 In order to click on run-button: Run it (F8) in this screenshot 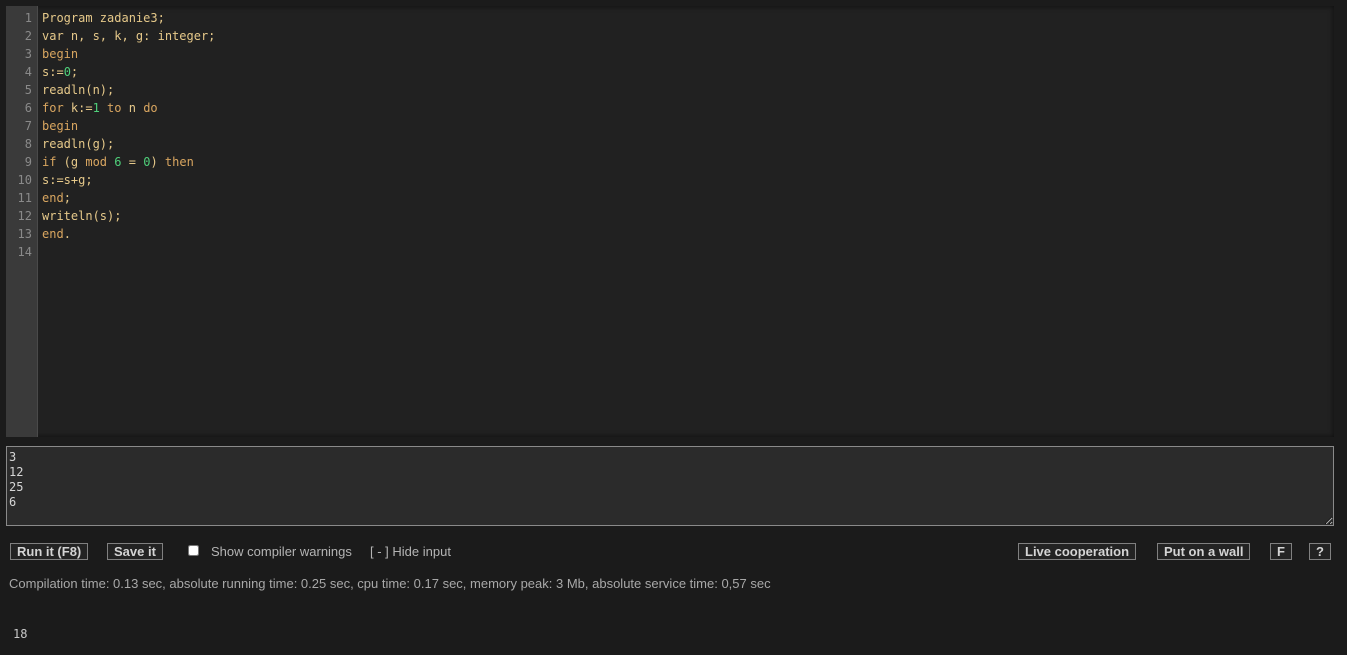, I will do `click(49, 551)`.